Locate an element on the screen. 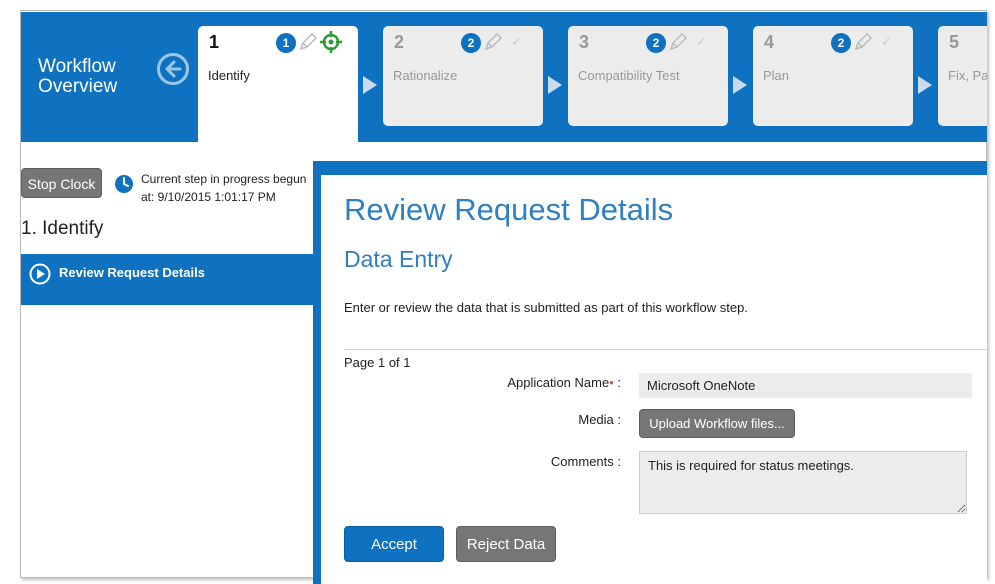 This screenshot has height=584, width=995. step-number: 3 is located at coordinates (584, 42).